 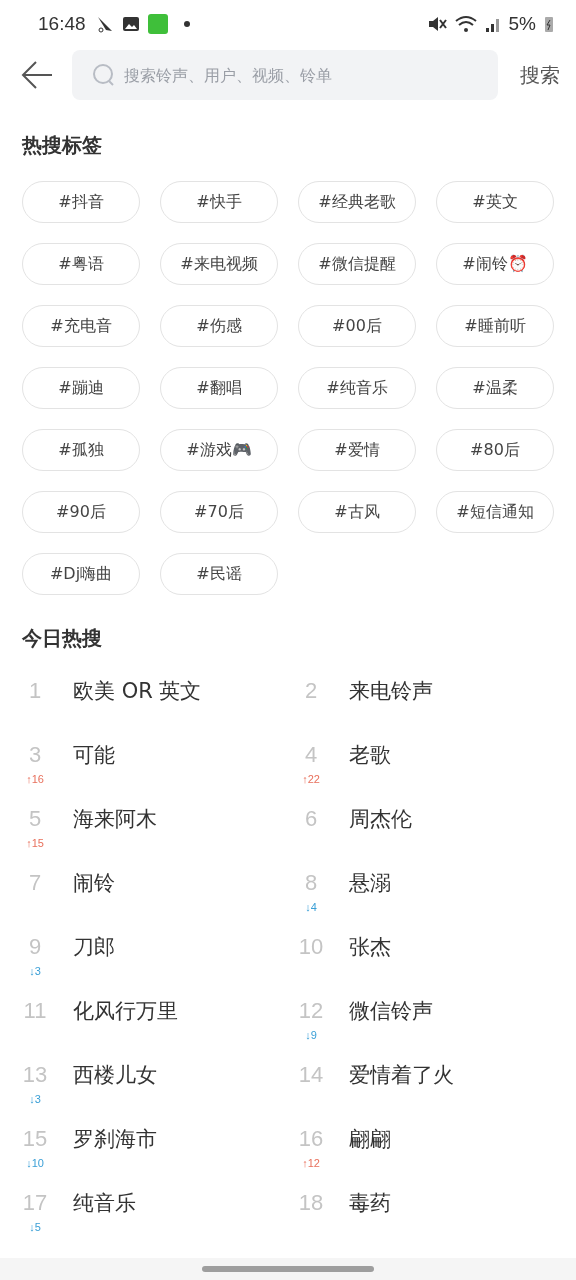 I want to click on hot-search-item: 刀郎, so click(x=94, y=947).